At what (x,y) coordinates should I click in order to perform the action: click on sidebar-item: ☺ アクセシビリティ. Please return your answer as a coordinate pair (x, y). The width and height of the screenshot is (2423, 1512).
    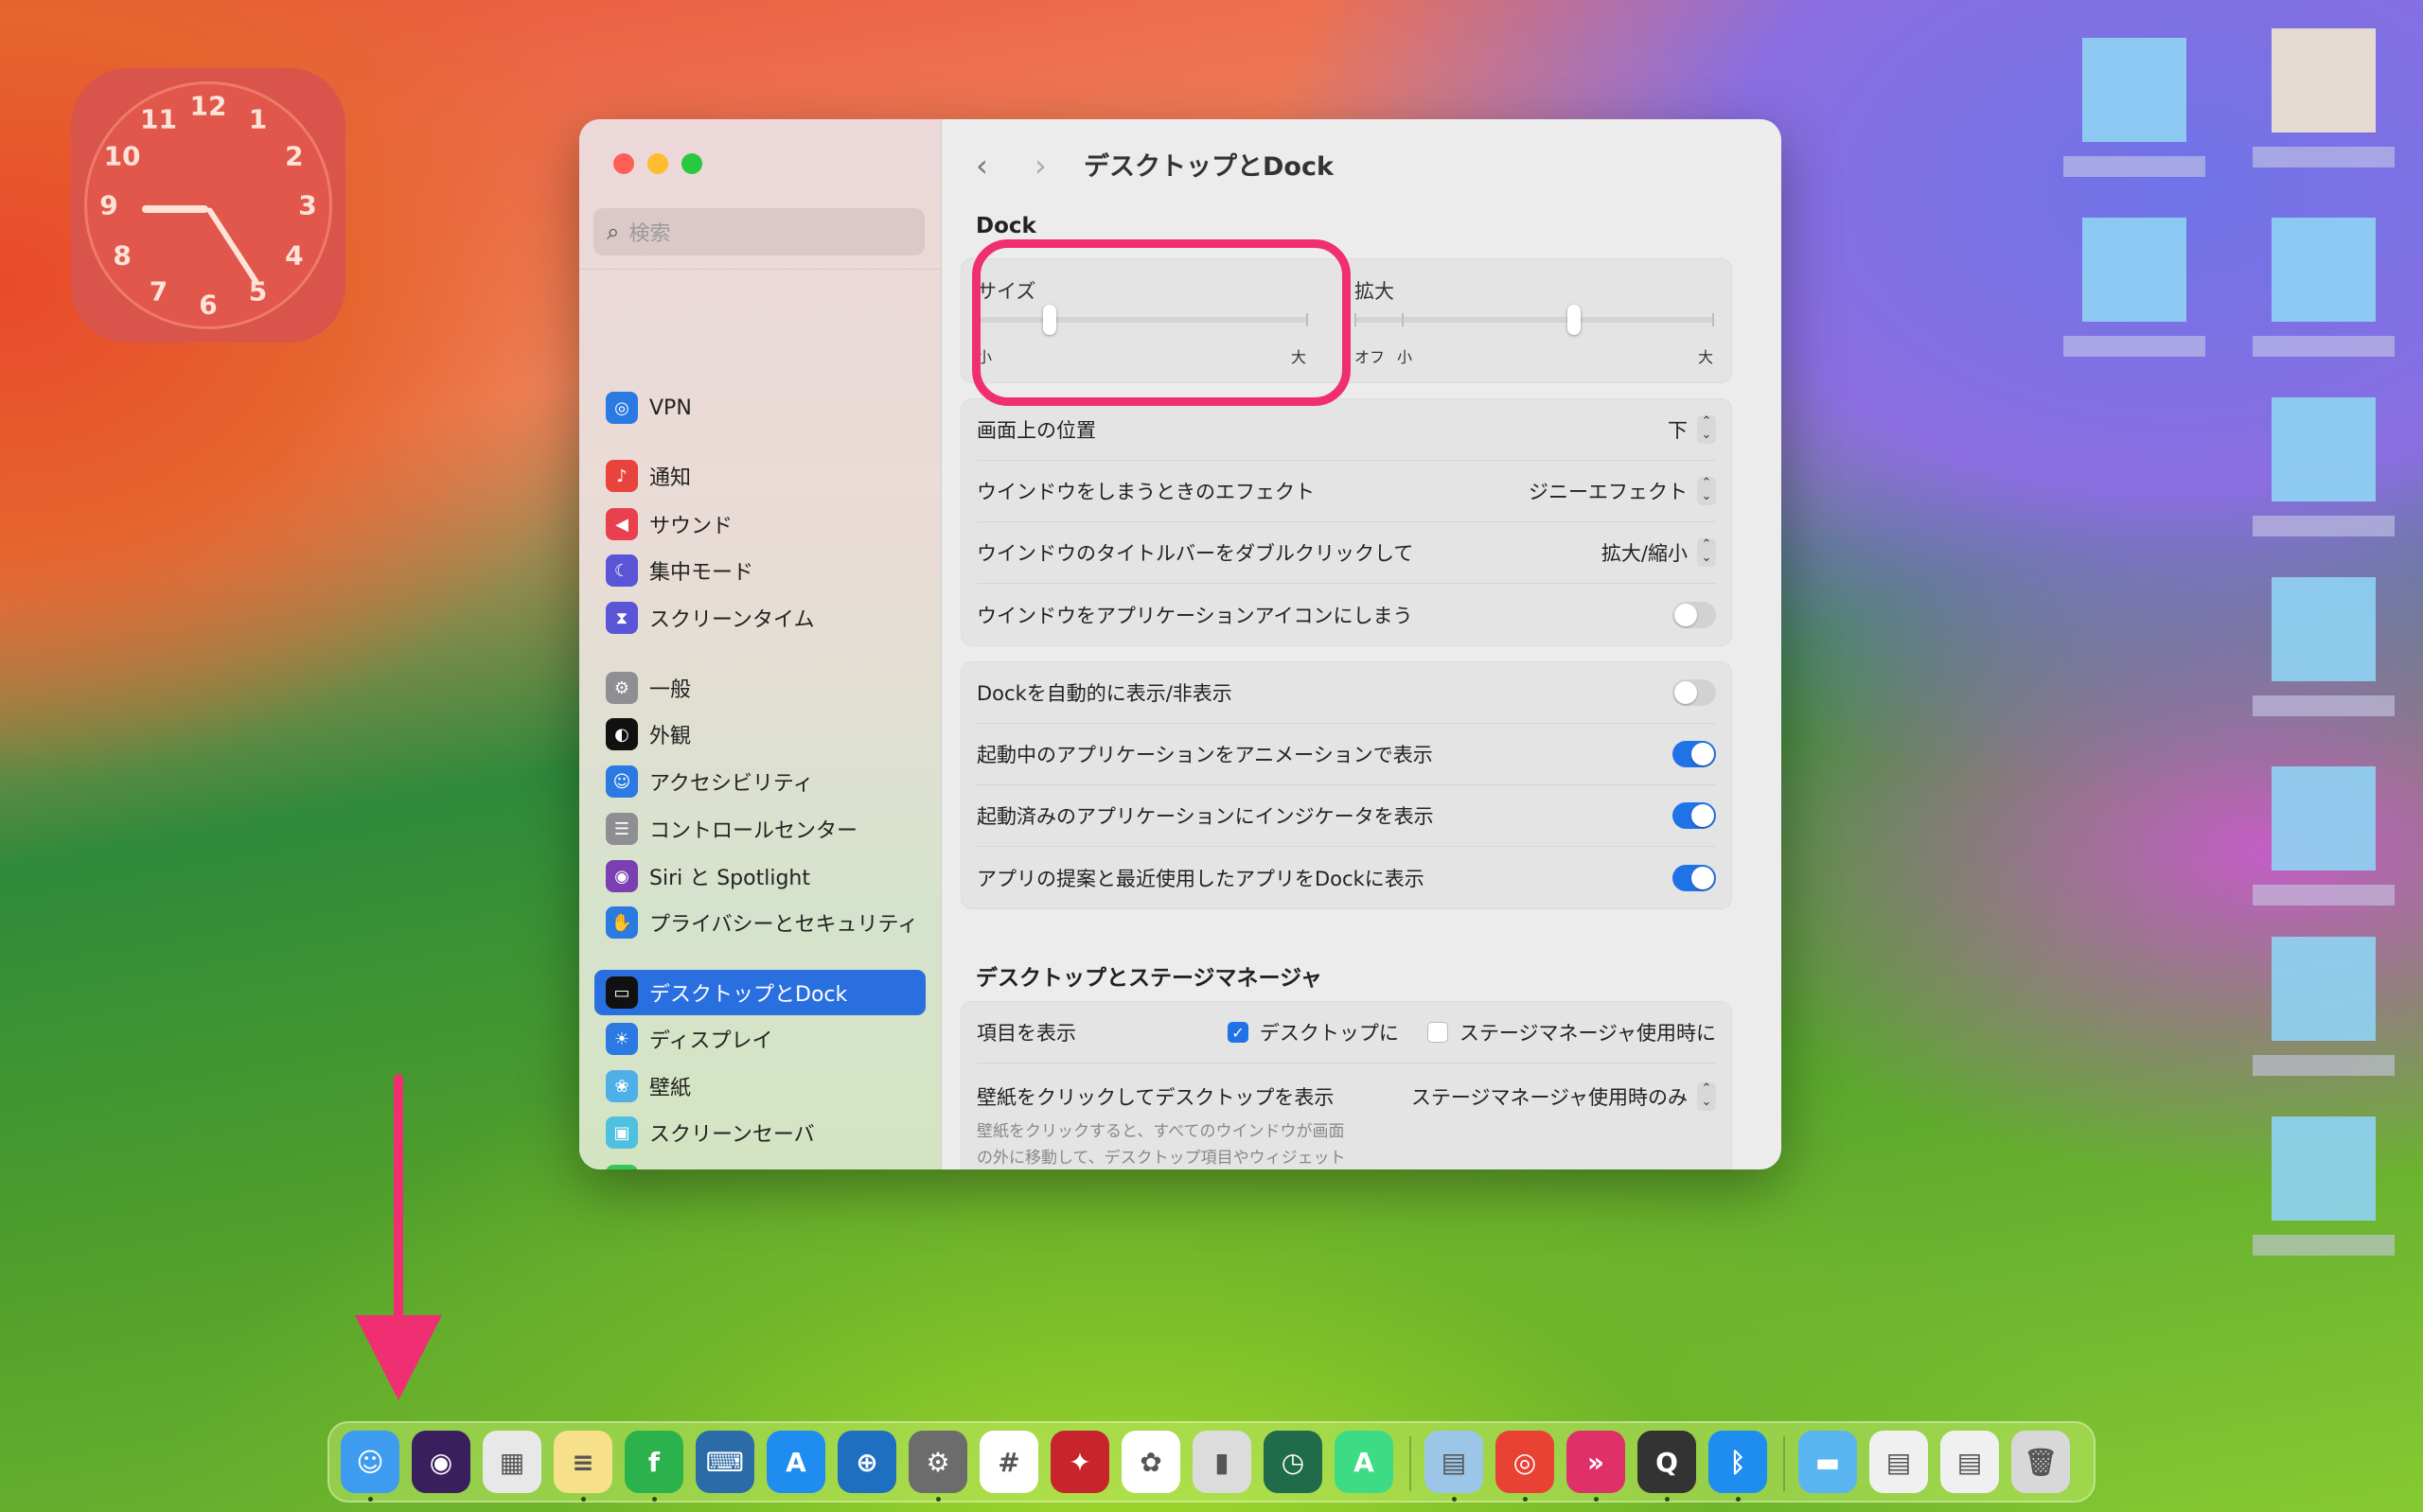
    Looking at the image, I should click on (760, 781).